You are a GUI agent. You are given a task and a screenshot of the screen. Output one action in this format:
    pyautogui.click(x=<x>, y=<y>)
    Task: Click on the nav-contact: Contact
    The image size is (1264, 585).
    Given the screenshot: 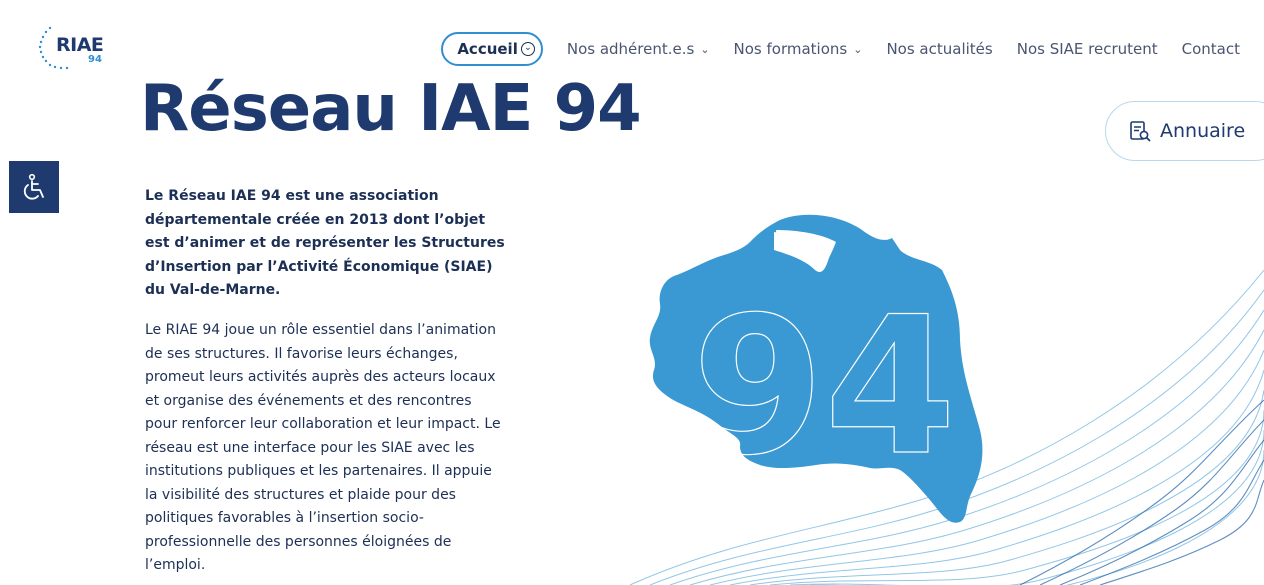 What is the action you would take?
    pyautogui.click(x=1211, y=49)
    